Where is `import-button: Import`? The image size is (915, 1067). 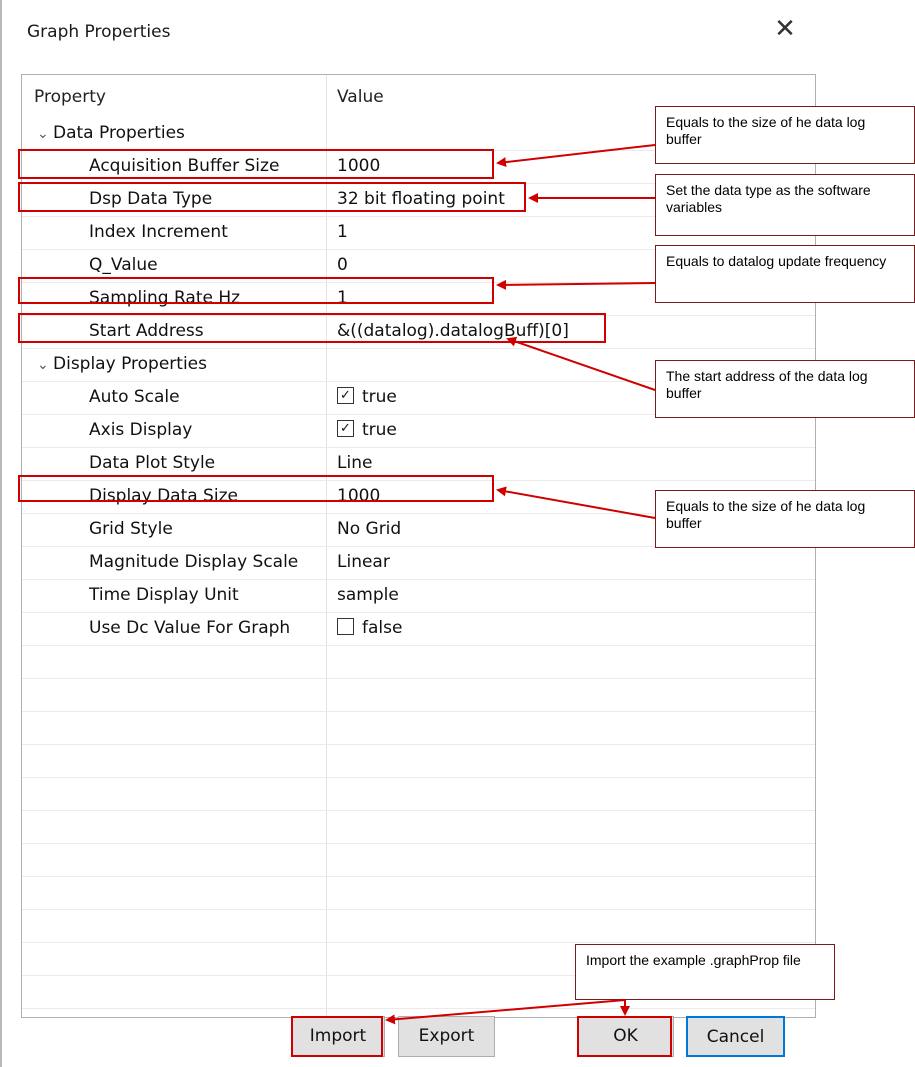
import-button: Import is located at coordinates (338, 1036).